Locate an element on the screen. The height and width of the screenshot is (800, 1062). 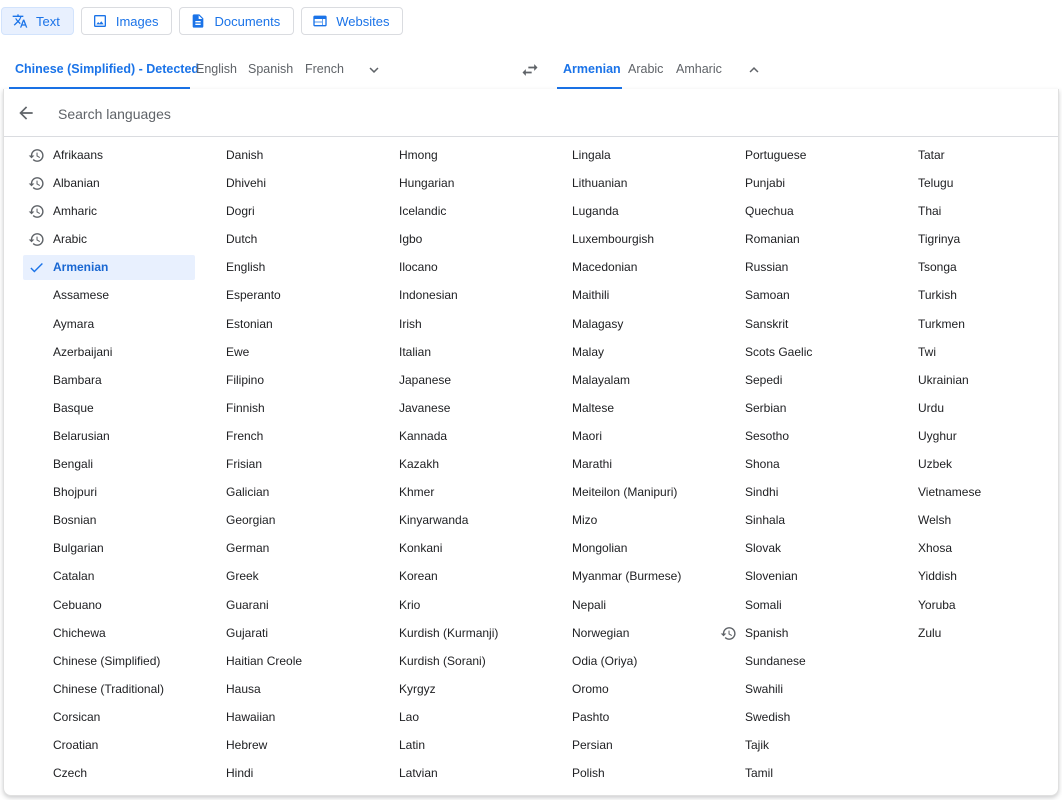
target-tab-arabic: Arabic is located at coordinates (645, 70).